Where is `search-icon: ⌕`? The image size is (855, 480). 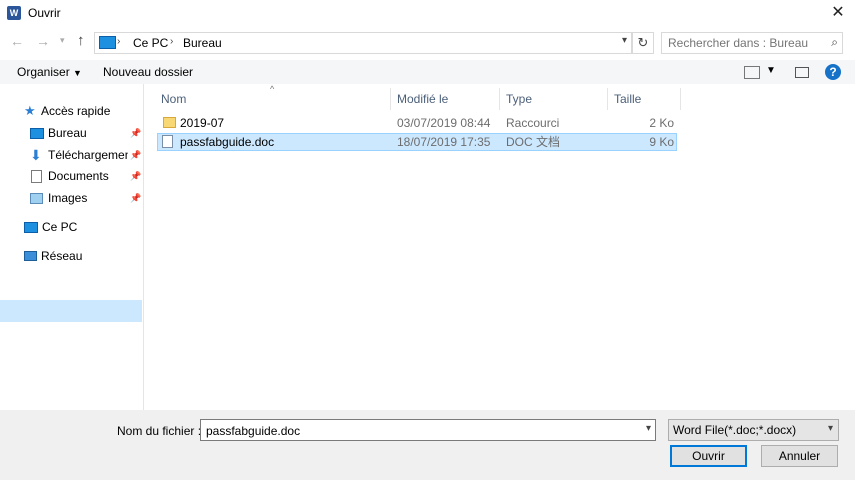
search-icon: ⌕ is located at coordinates (834, 42).